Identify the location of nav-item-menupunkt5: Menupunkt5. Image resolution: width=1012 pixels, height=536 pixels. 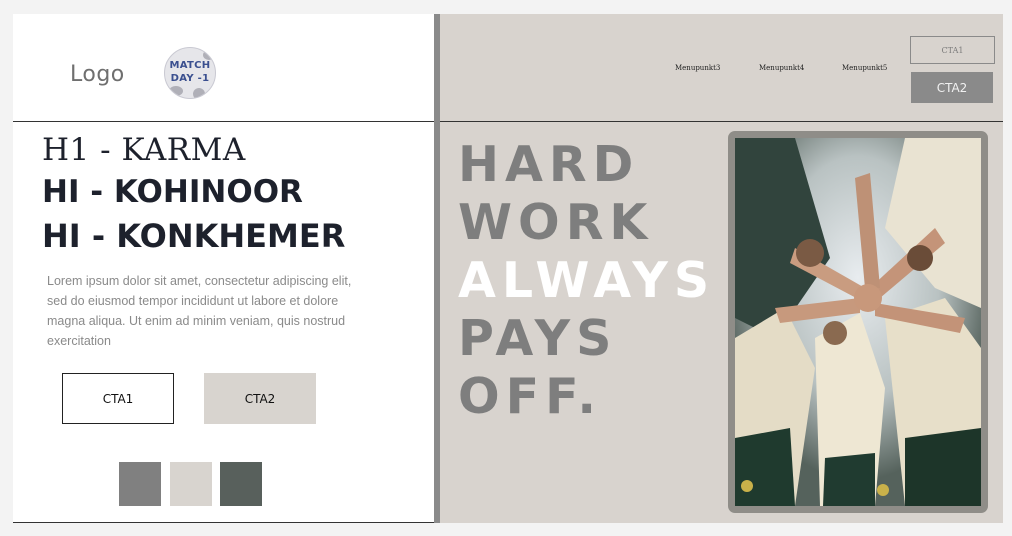
(864, 68).